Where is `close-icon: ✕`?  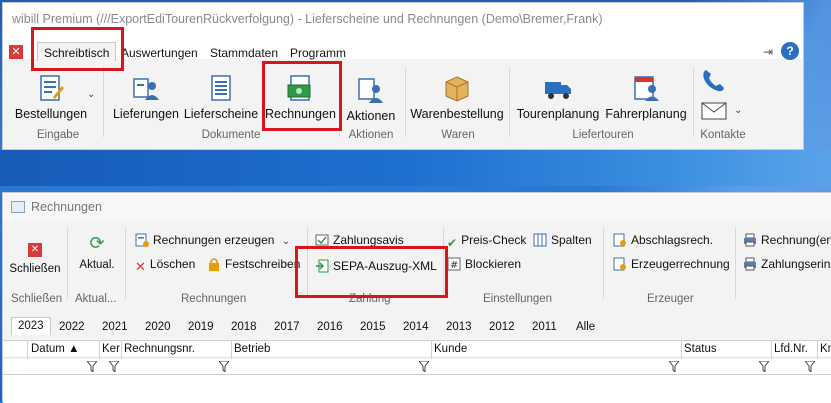 close-icon: ✕ is located at coordinates (16, 52).